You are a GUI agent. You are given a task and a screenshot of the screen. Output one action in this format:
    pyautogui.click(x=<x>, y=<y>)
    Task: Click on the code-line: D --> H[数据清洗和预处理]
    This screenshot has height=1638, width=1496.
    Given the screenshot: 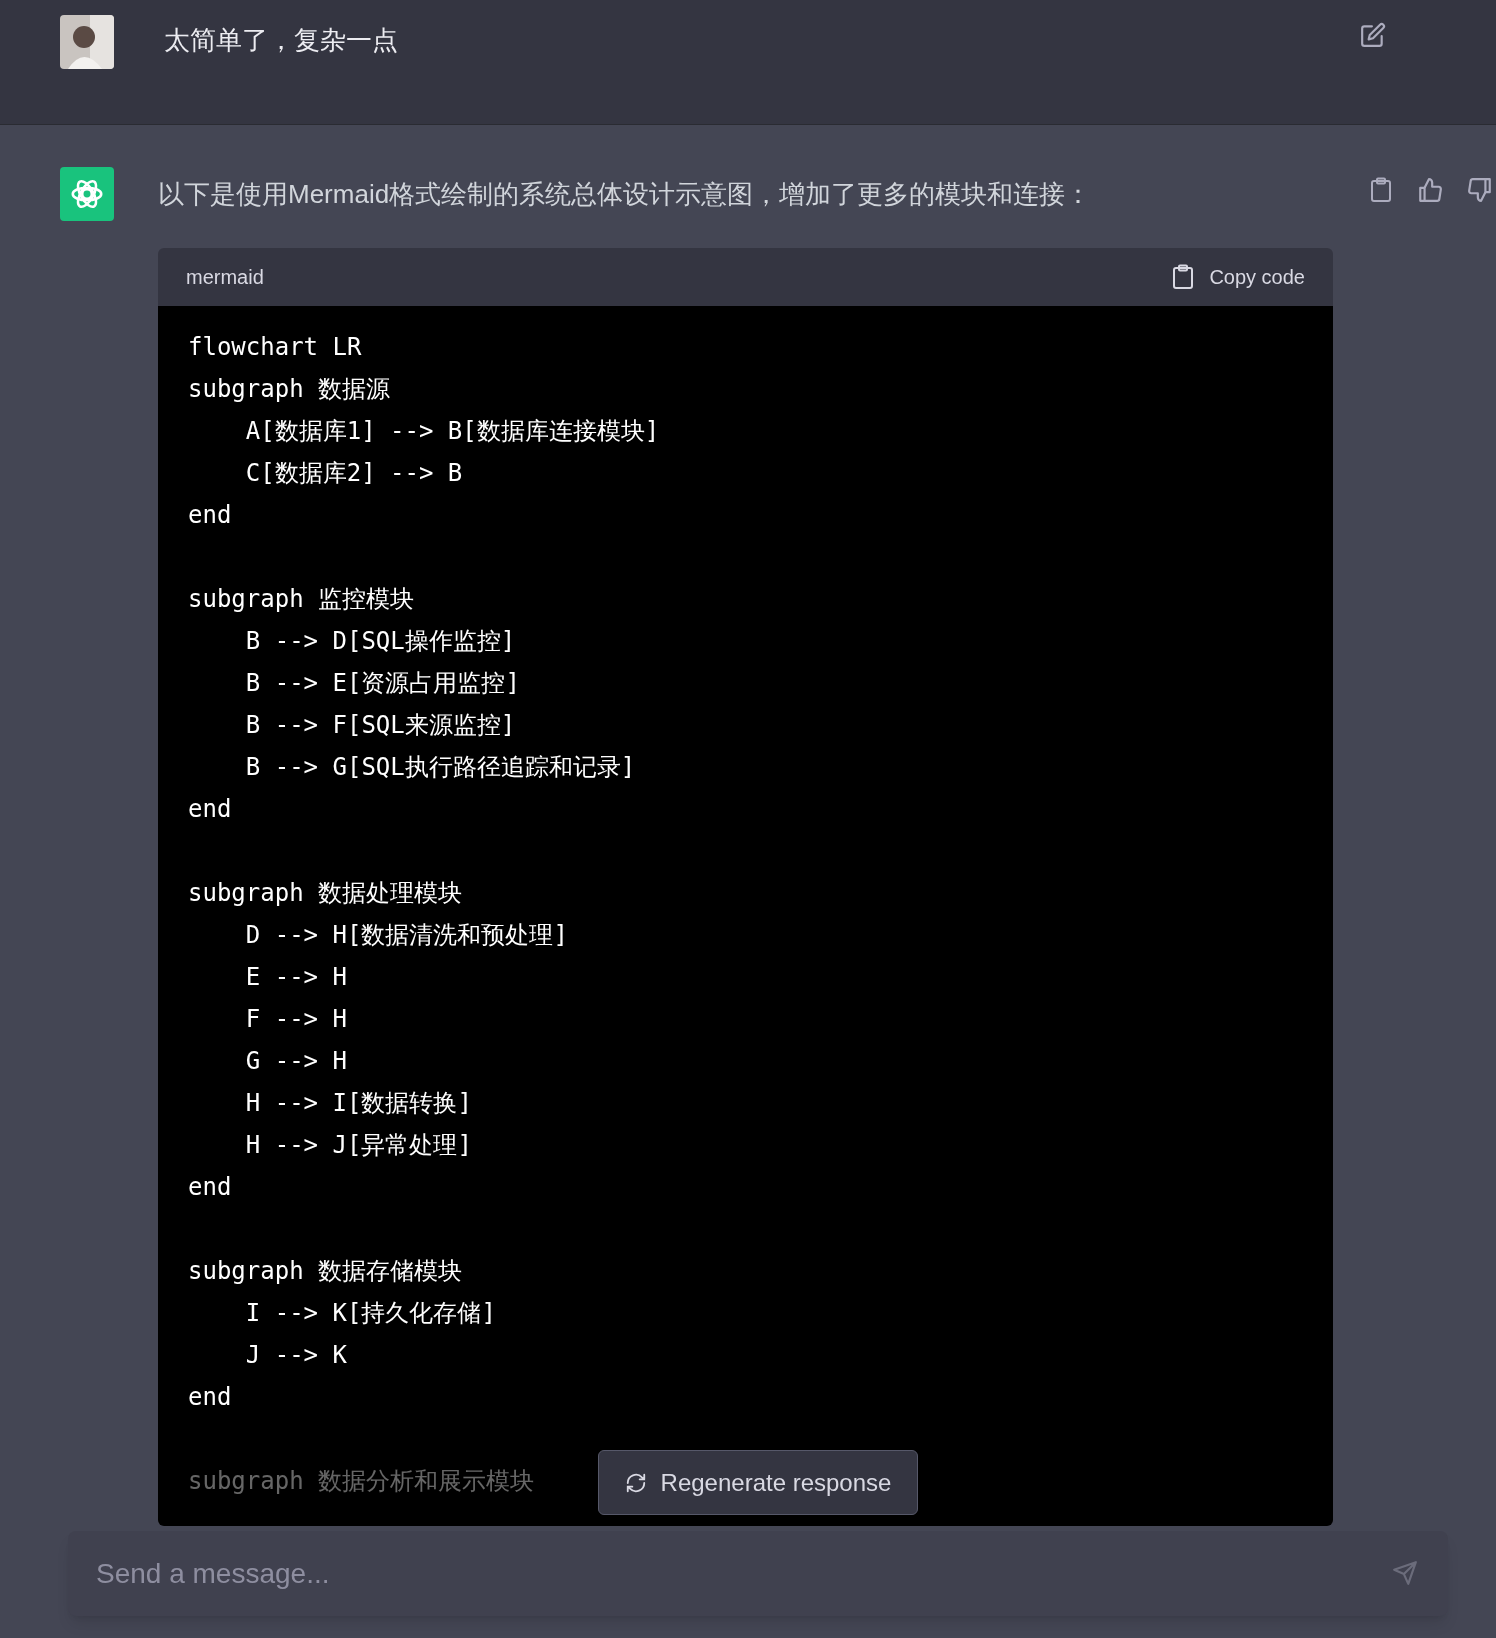 What is the action you would take?
    pyautogui.click(x=406, y=935)
    